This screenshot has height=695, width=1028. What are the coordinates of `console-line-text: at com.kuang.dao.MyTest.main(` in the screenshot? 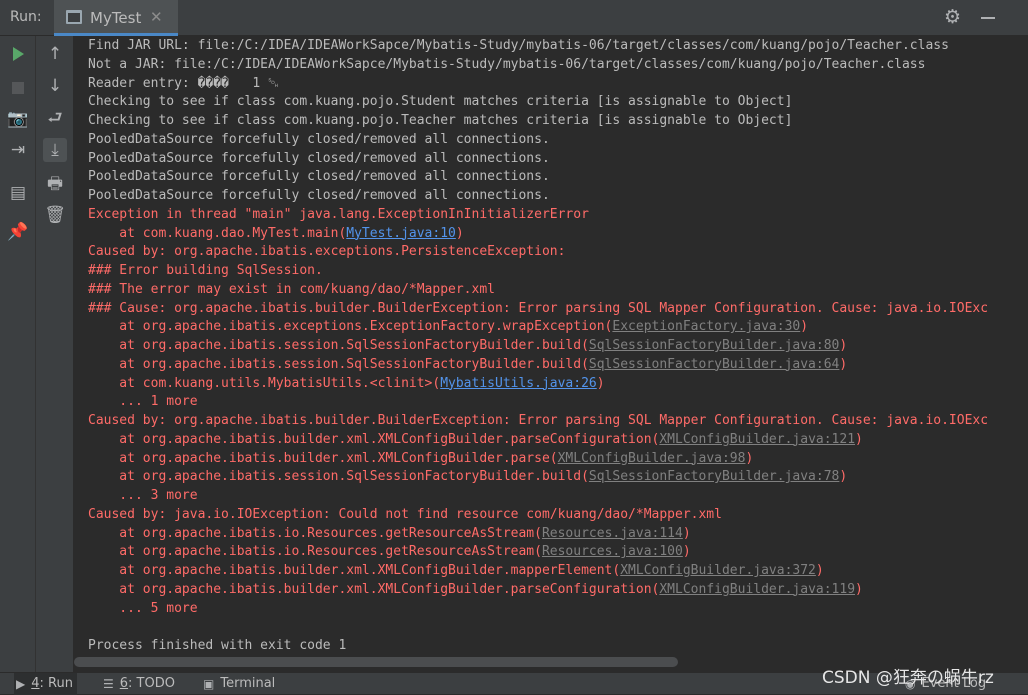 It's located at (217, 233).